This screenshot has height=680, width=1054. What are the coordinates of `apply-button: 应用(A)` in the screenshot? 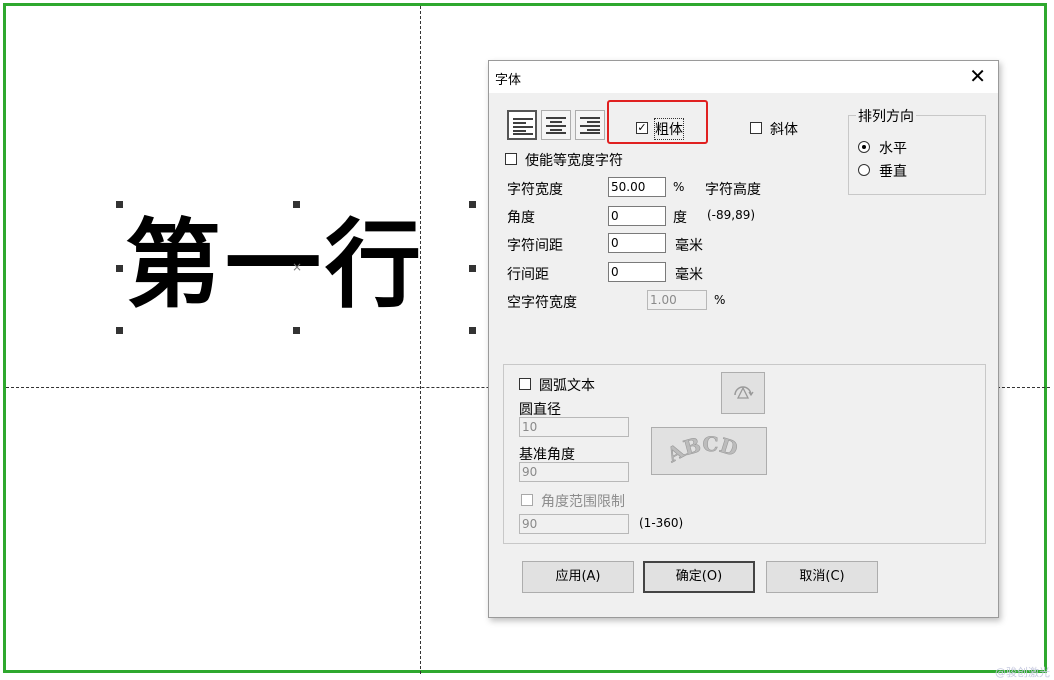 It's located at (578, 577).